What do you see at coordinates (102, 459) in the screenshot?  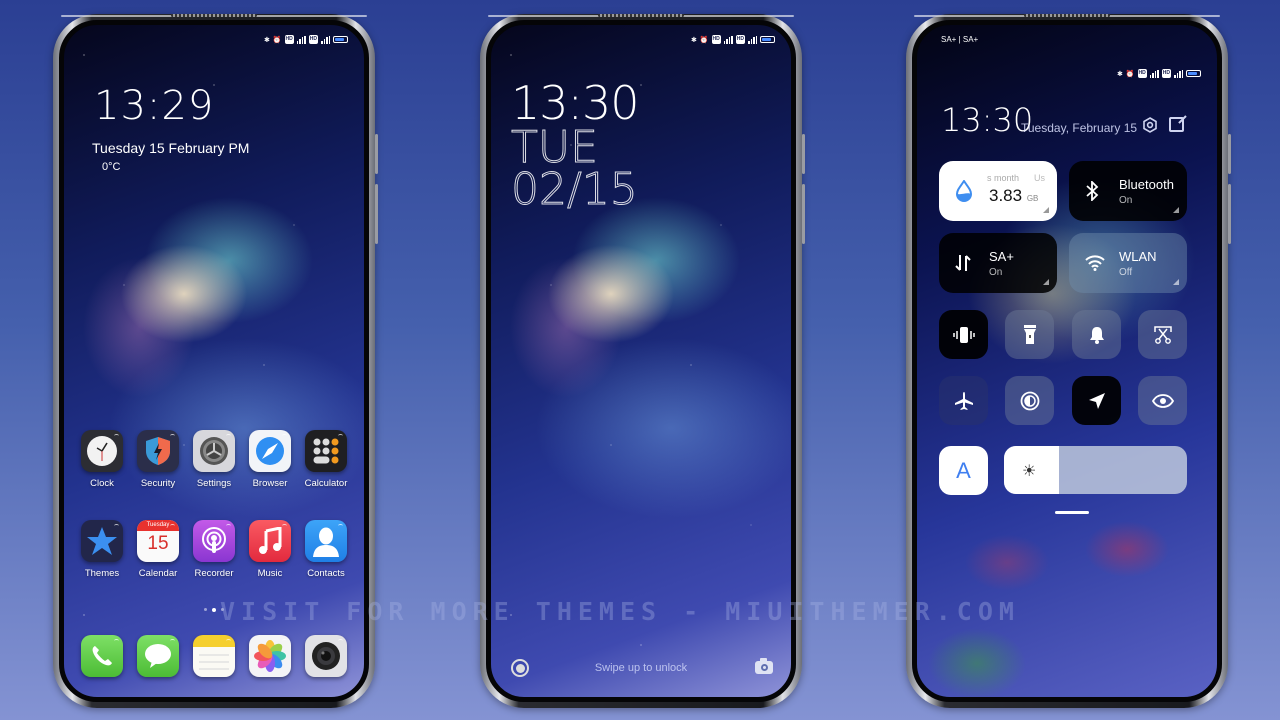 I see `app-clock: Clock` at bounding box center [102, 459].